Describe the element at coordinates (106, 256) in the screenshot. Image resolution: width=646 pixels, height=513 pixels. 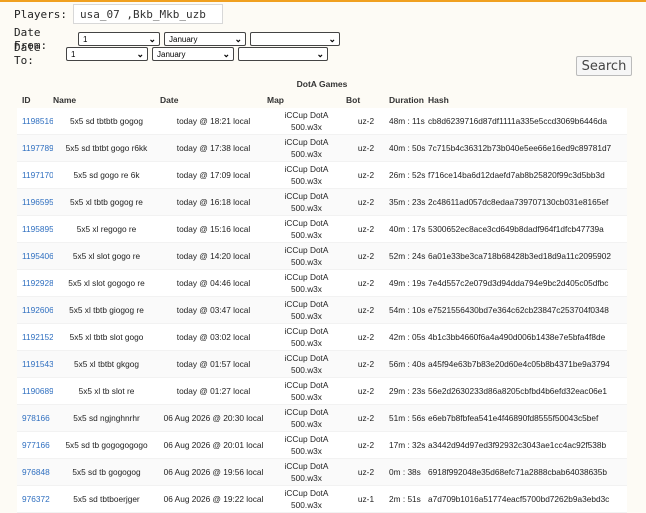
I see `row-name: 5x5 xl slot gogo re` at that location.